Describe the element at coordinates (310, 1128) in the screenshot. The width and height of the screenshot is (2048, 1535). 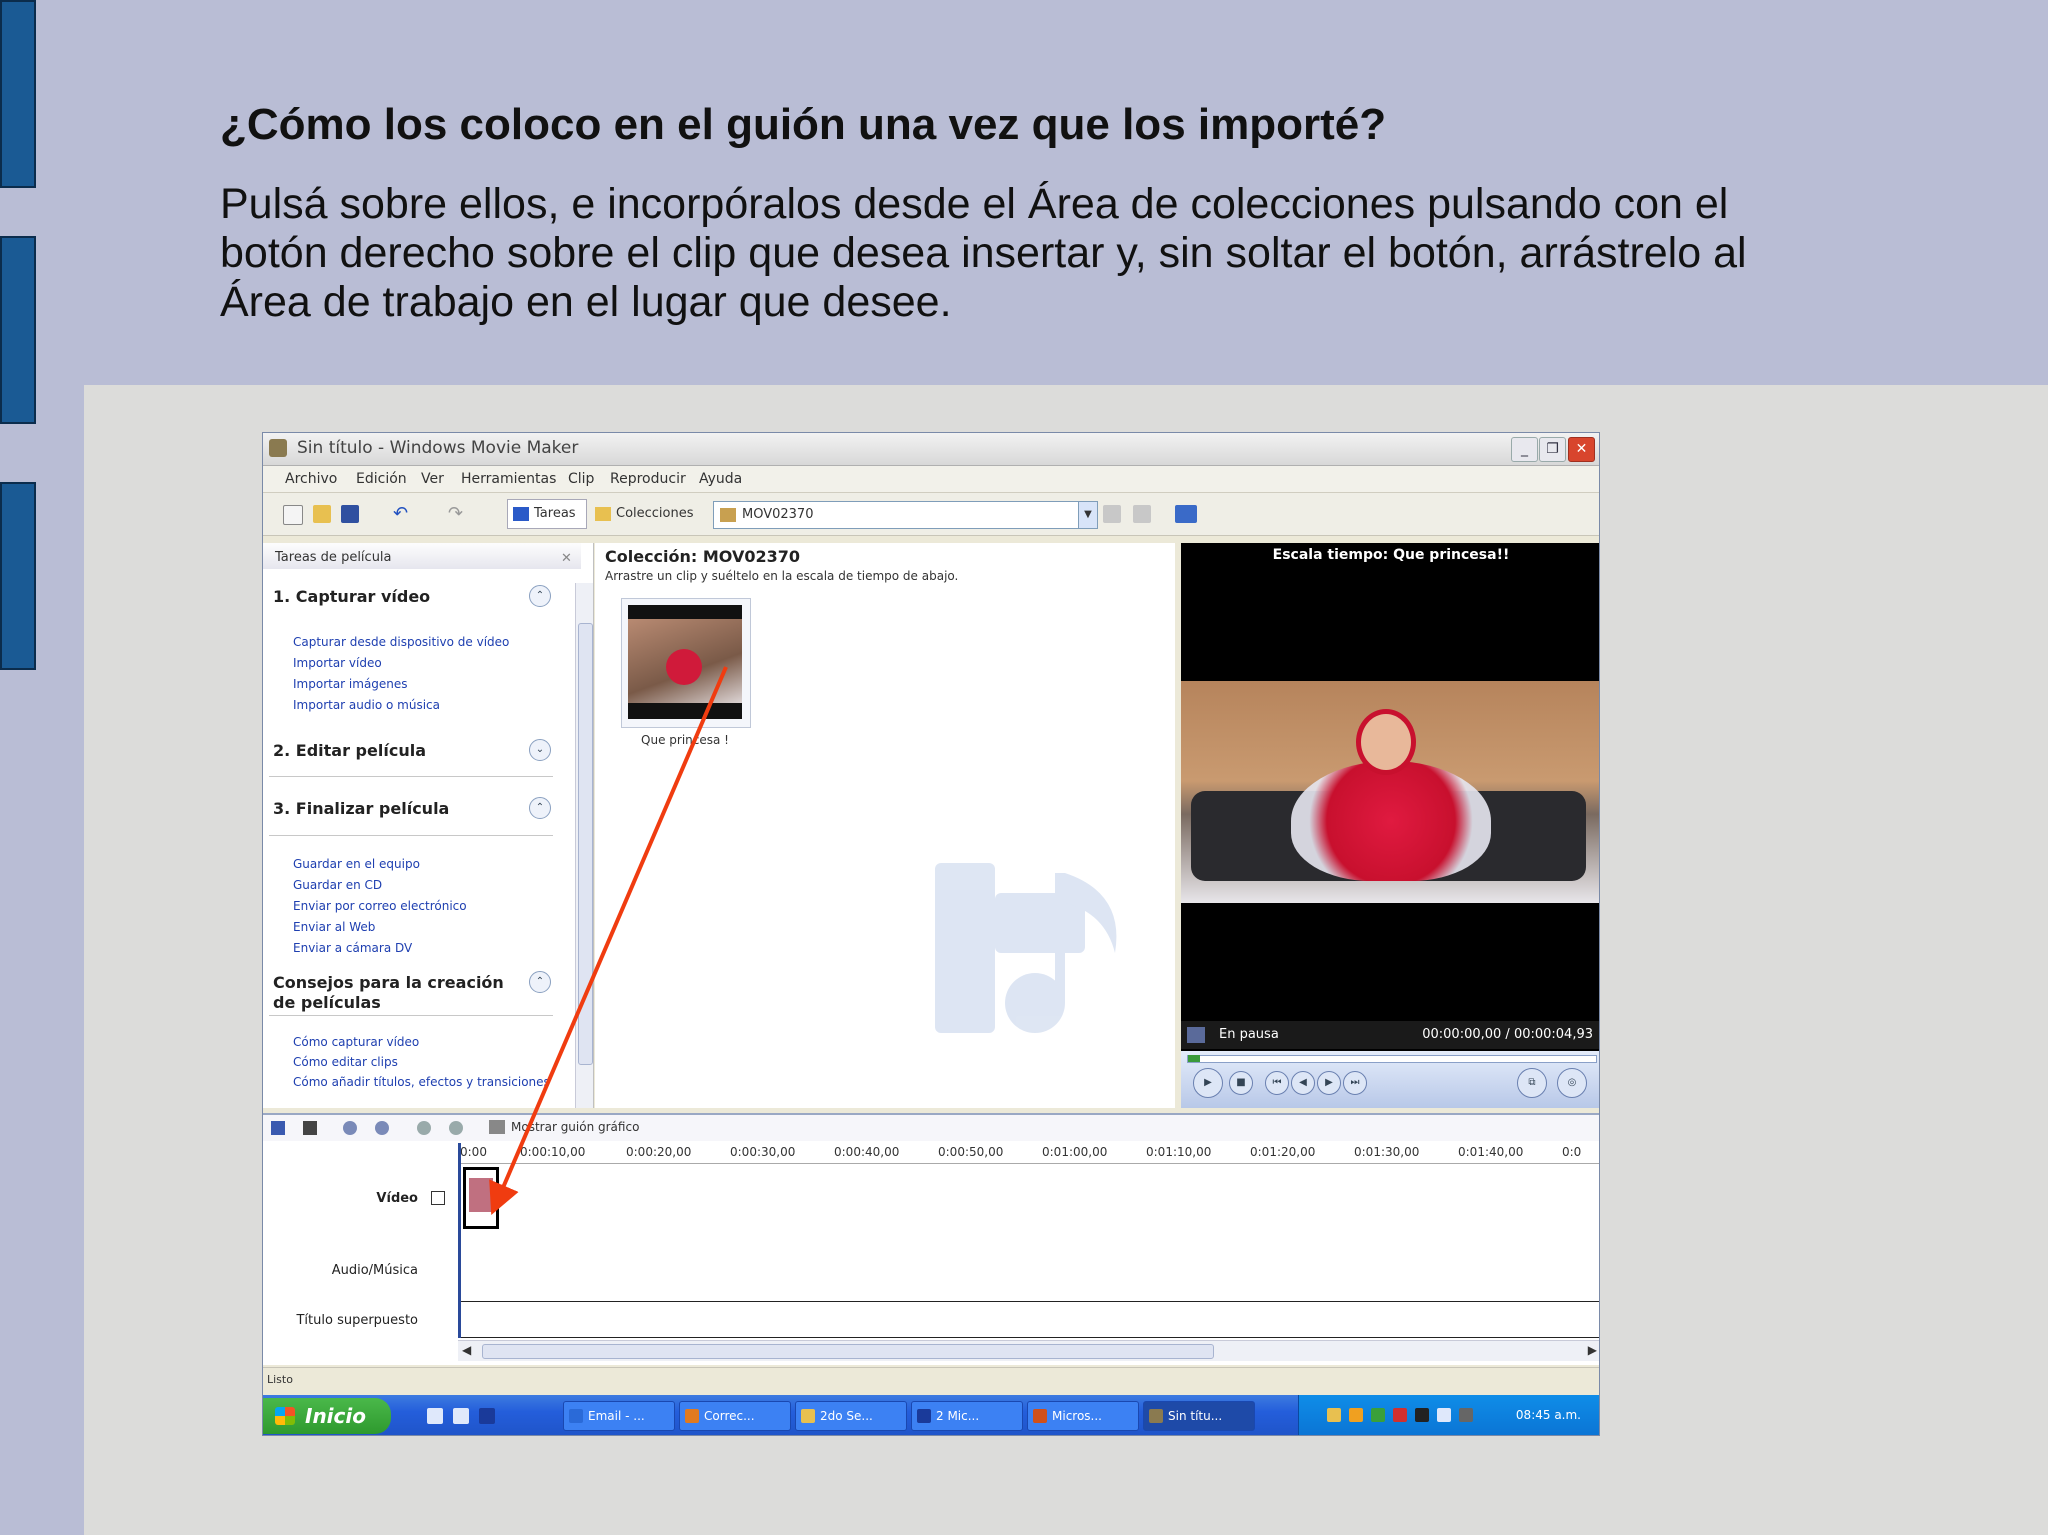
I see `narrate-icon` at that location.